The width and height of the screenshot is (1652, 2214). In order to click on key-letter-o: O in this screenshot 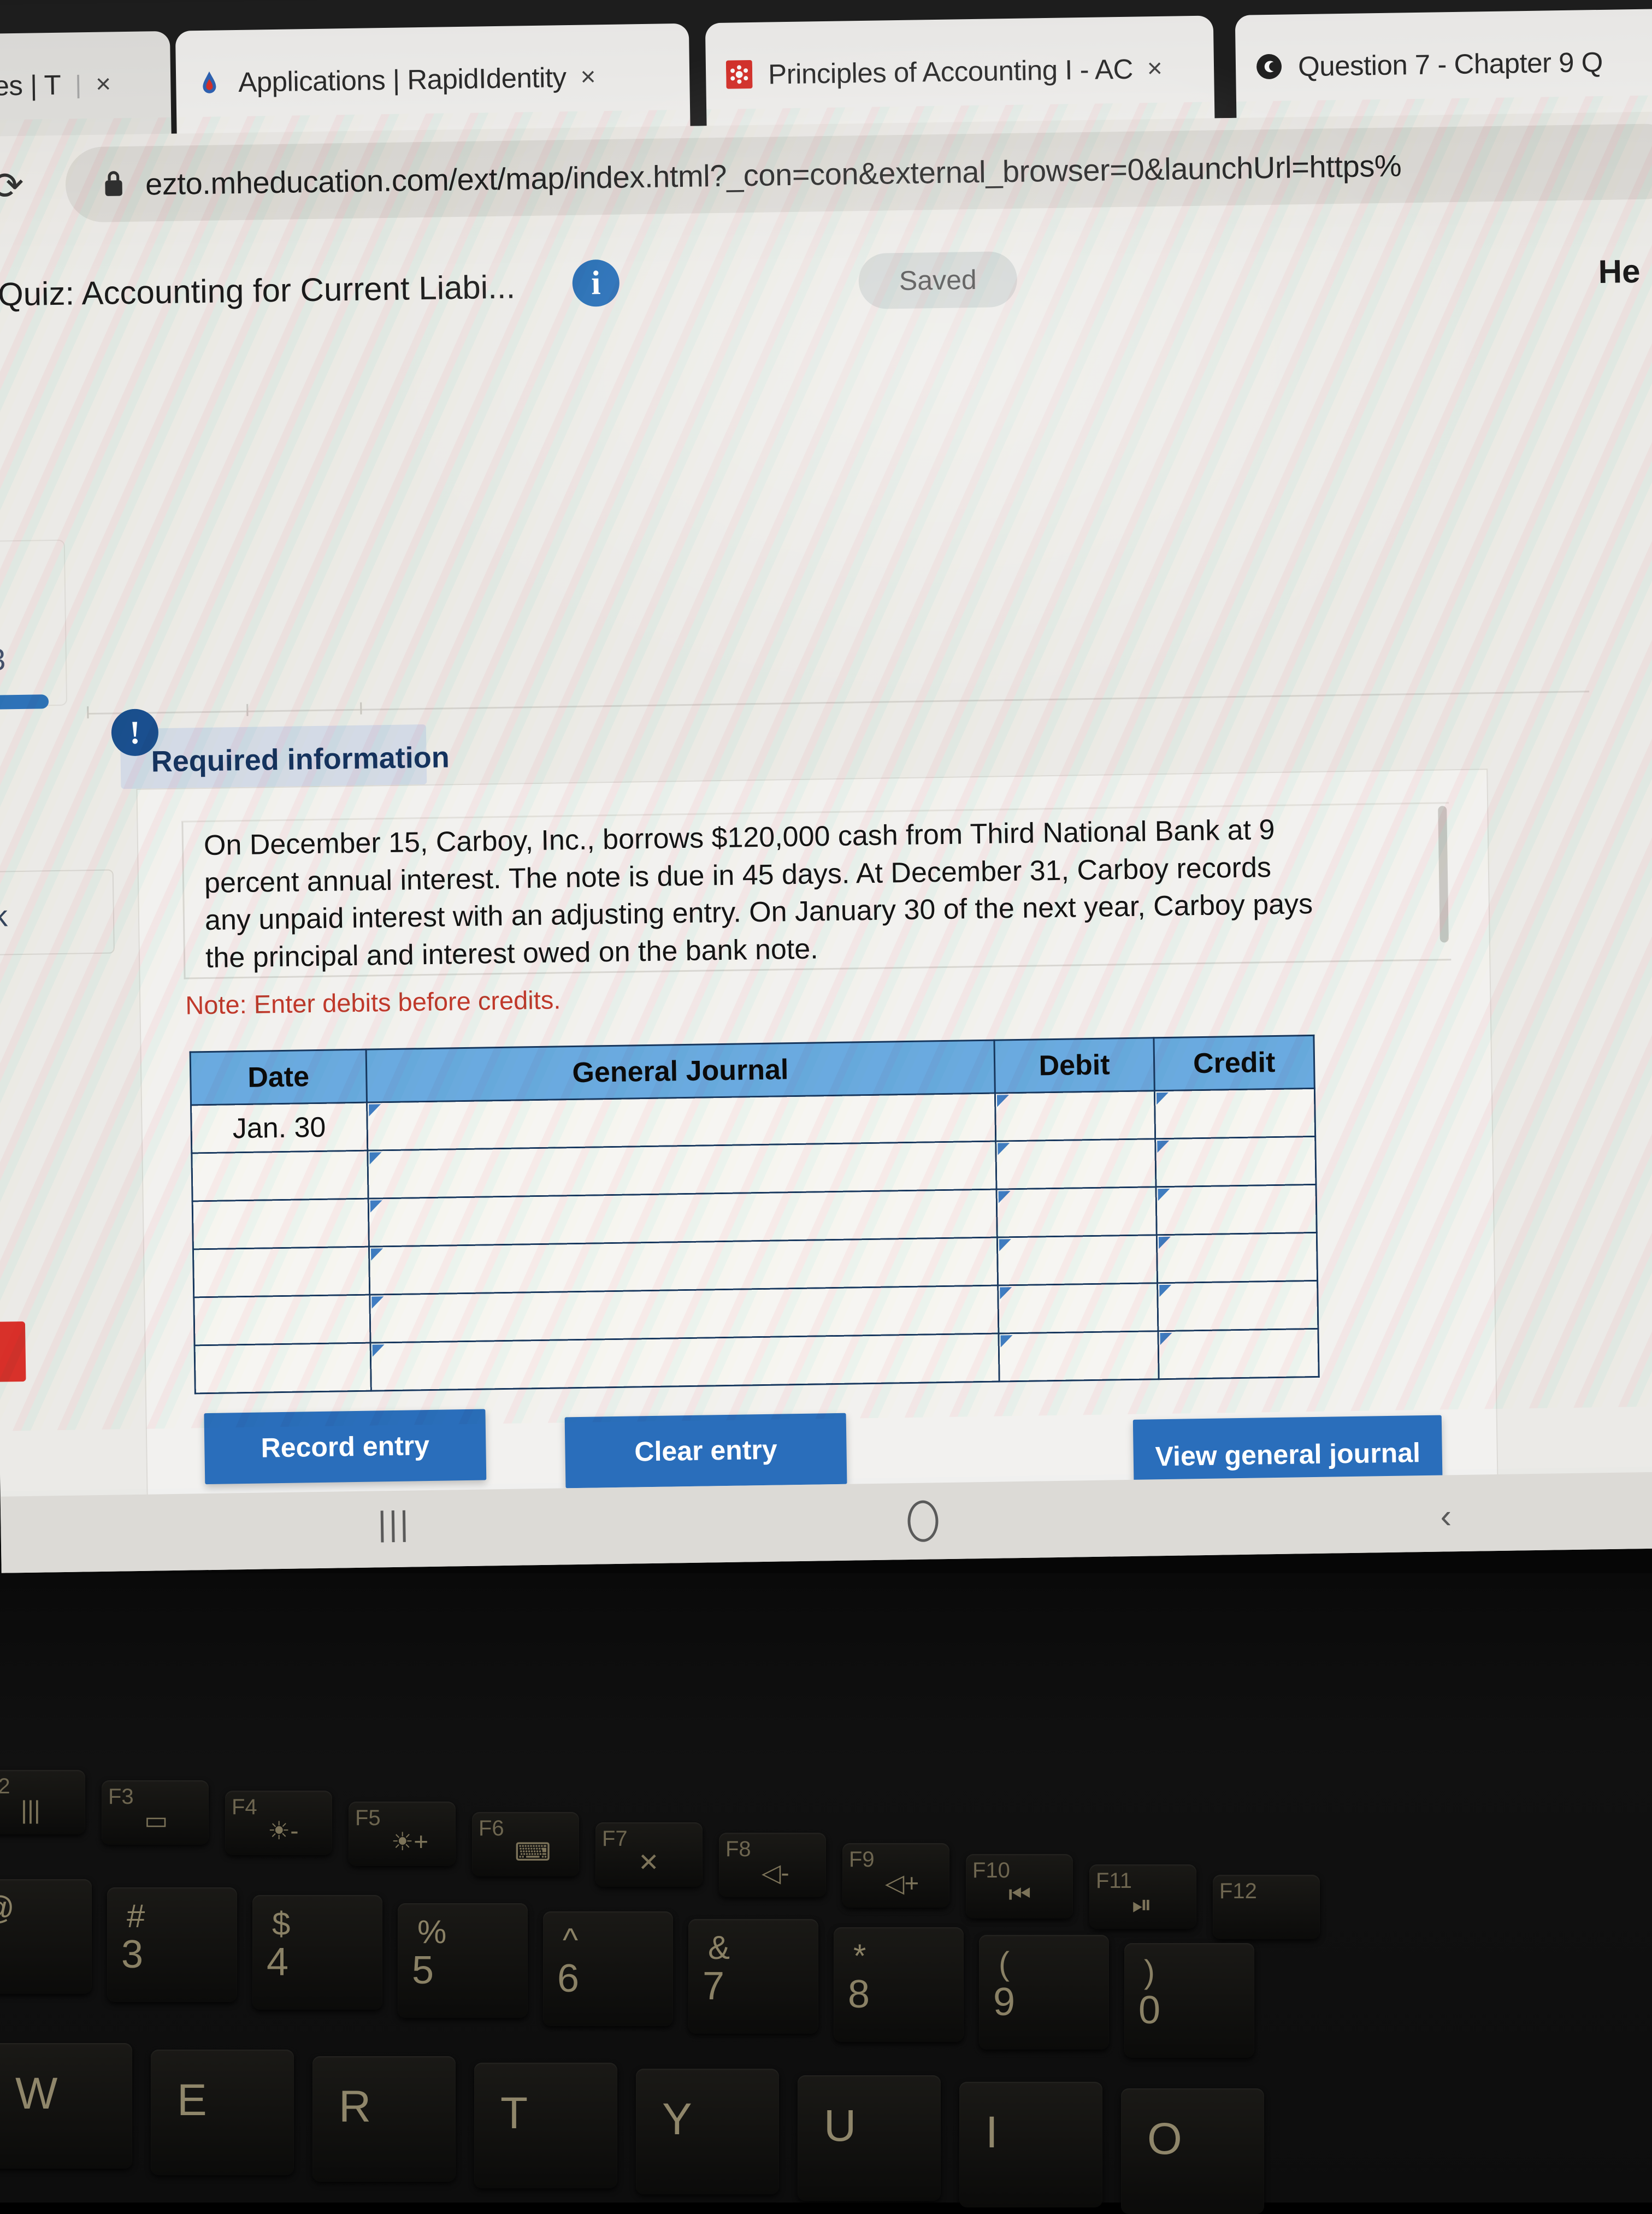, I will do `click(1164, 2138)`.